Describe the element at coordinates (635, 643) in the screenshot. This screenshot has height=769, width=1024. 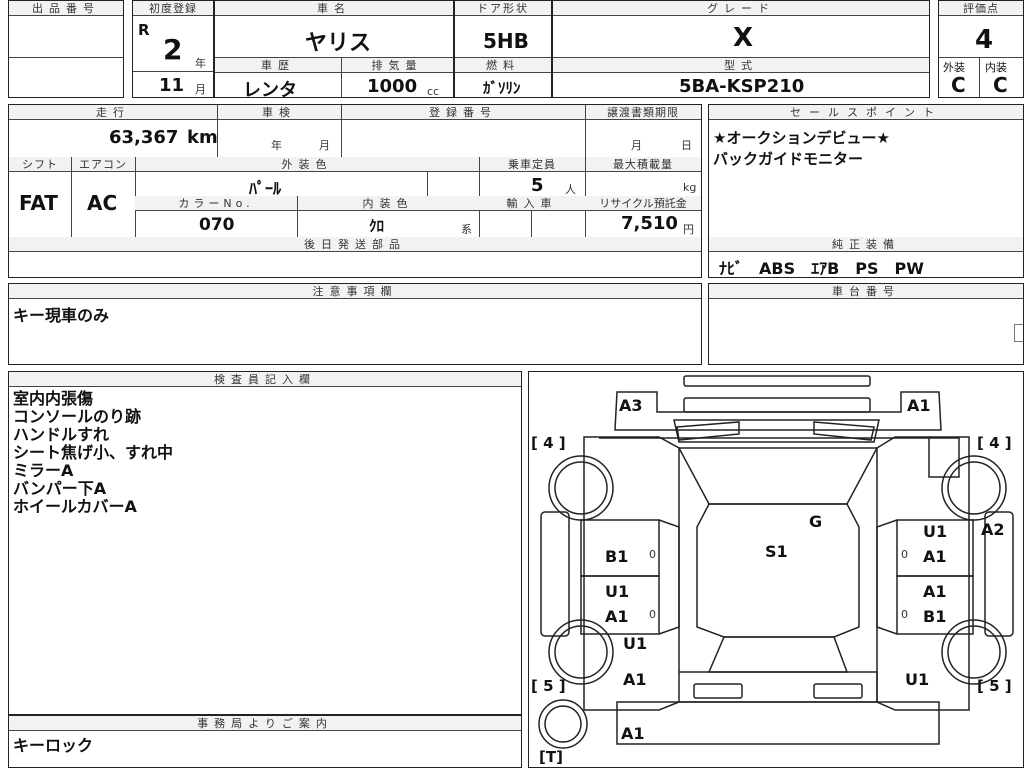
I see `mark-left-rear-fender-upper: U1` at that location.